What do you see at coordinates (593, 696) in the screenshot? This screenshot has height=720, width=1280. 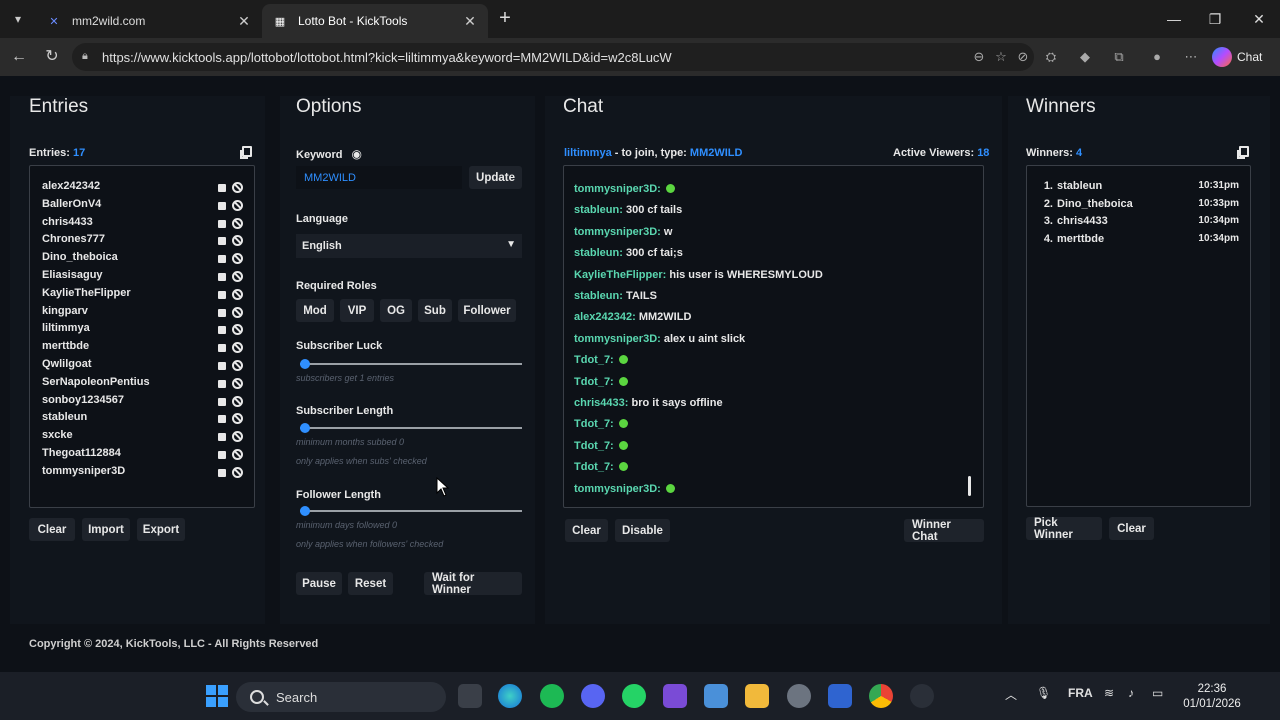 I see `discord-icon` at bounding box center [593, 696].